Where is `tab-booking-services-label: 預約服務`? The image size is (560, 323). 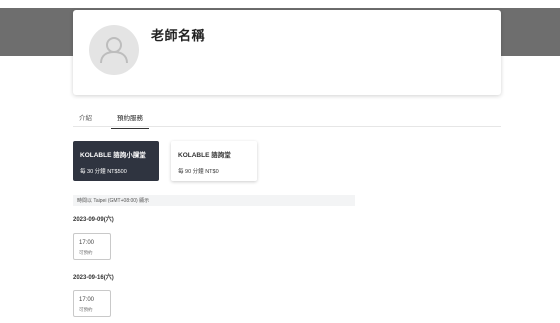 tab-booking-services-label: 預約服務 is located at coordinates (130, 118).